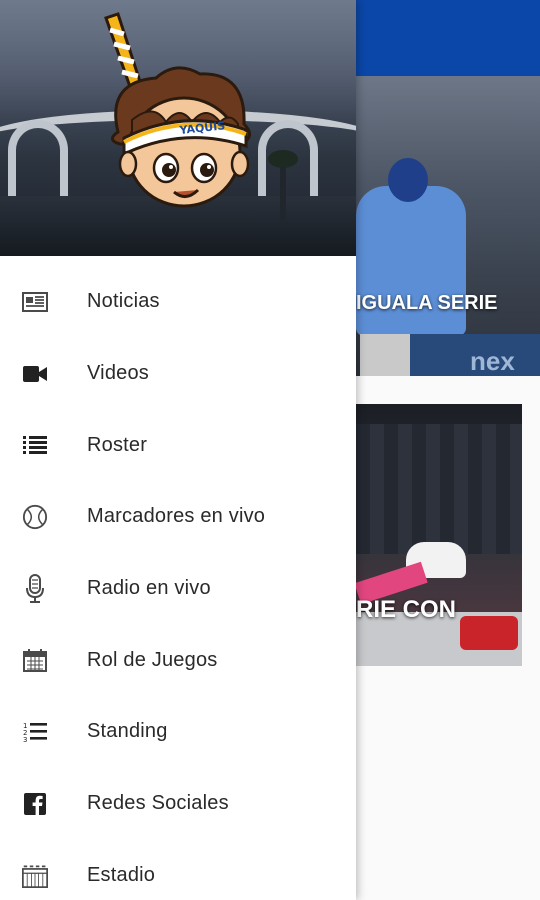 The image size is (540, 900). Describe the element at coordinates (158, 803) in the screenshot. I see `menu-item-label: Redes Sociales` at that location.